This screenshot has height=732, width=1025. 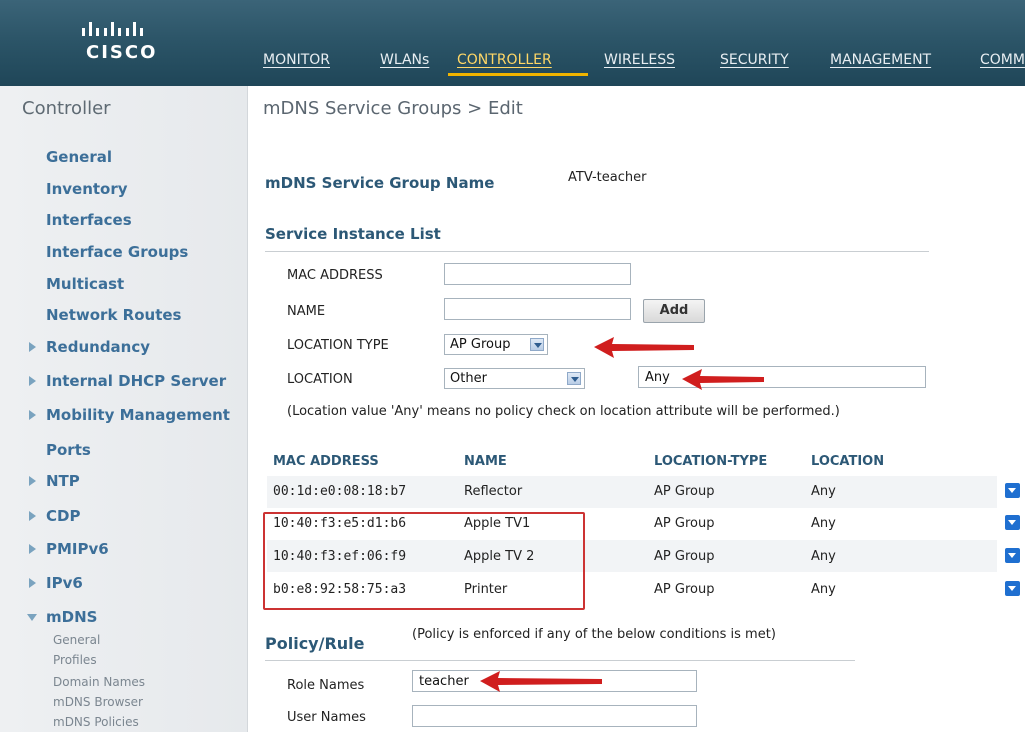 I want to click on sidebar-item-pmipv6: PMIPv6, so click(x=69, y=549).